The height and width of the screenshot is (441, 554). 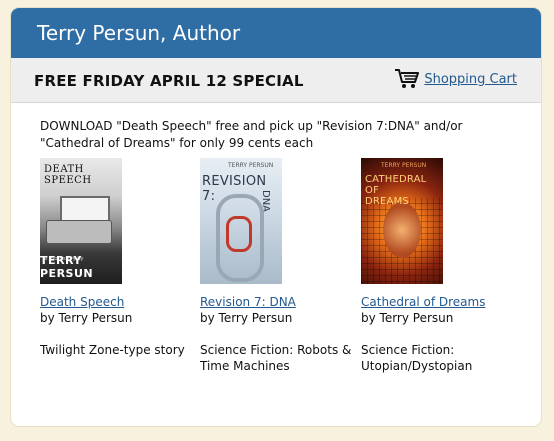 What do you see at coordinates (396, 185) in the screenshot?
I see `cover-title-line1: CATHEDRAL OF` at bounding box center [396, 185].